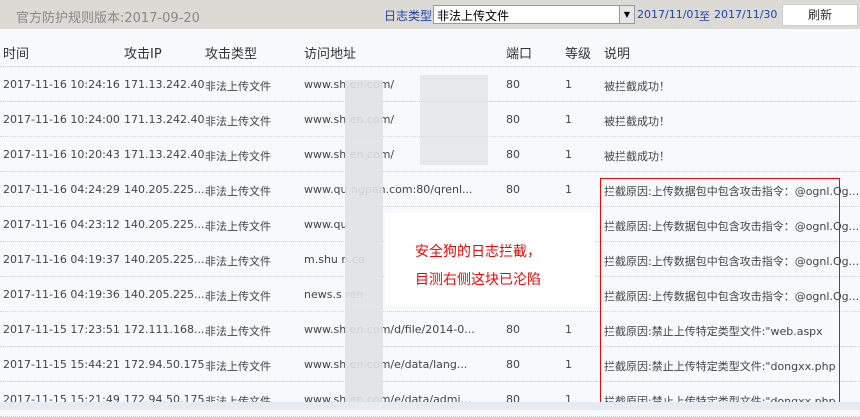  I want to click on col-port: 端口, so click(519, 54).